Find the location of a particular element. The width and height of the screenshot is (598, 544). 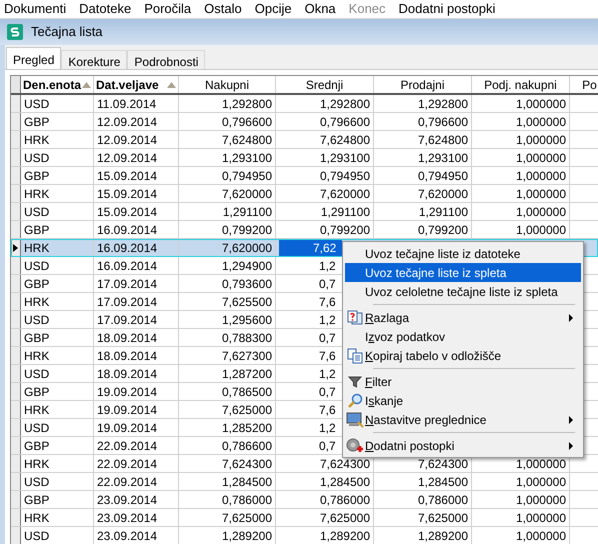

table-cell-text: 15.09.2014 is located at coordinates (127, 194).